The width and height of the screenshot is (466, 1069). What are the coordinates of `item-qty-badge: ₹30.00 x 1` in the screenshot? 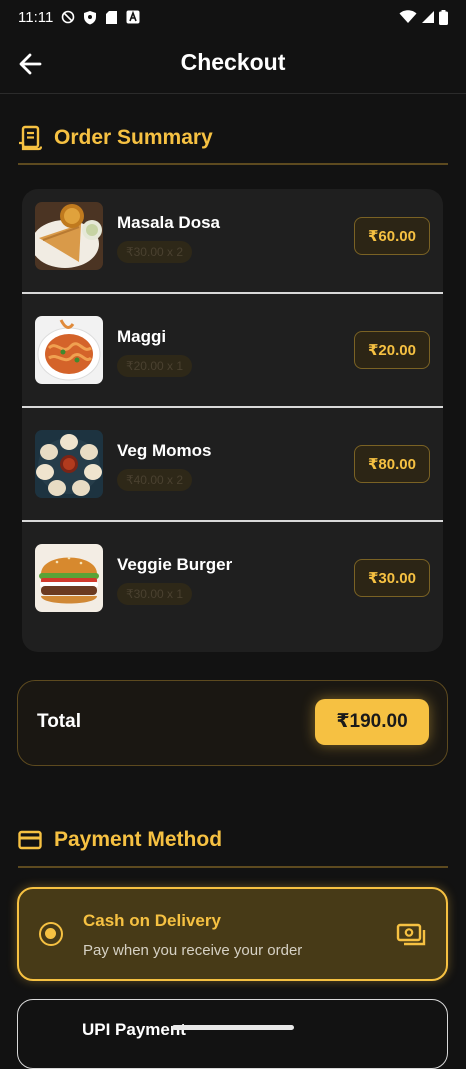 It's located at (155, 594).